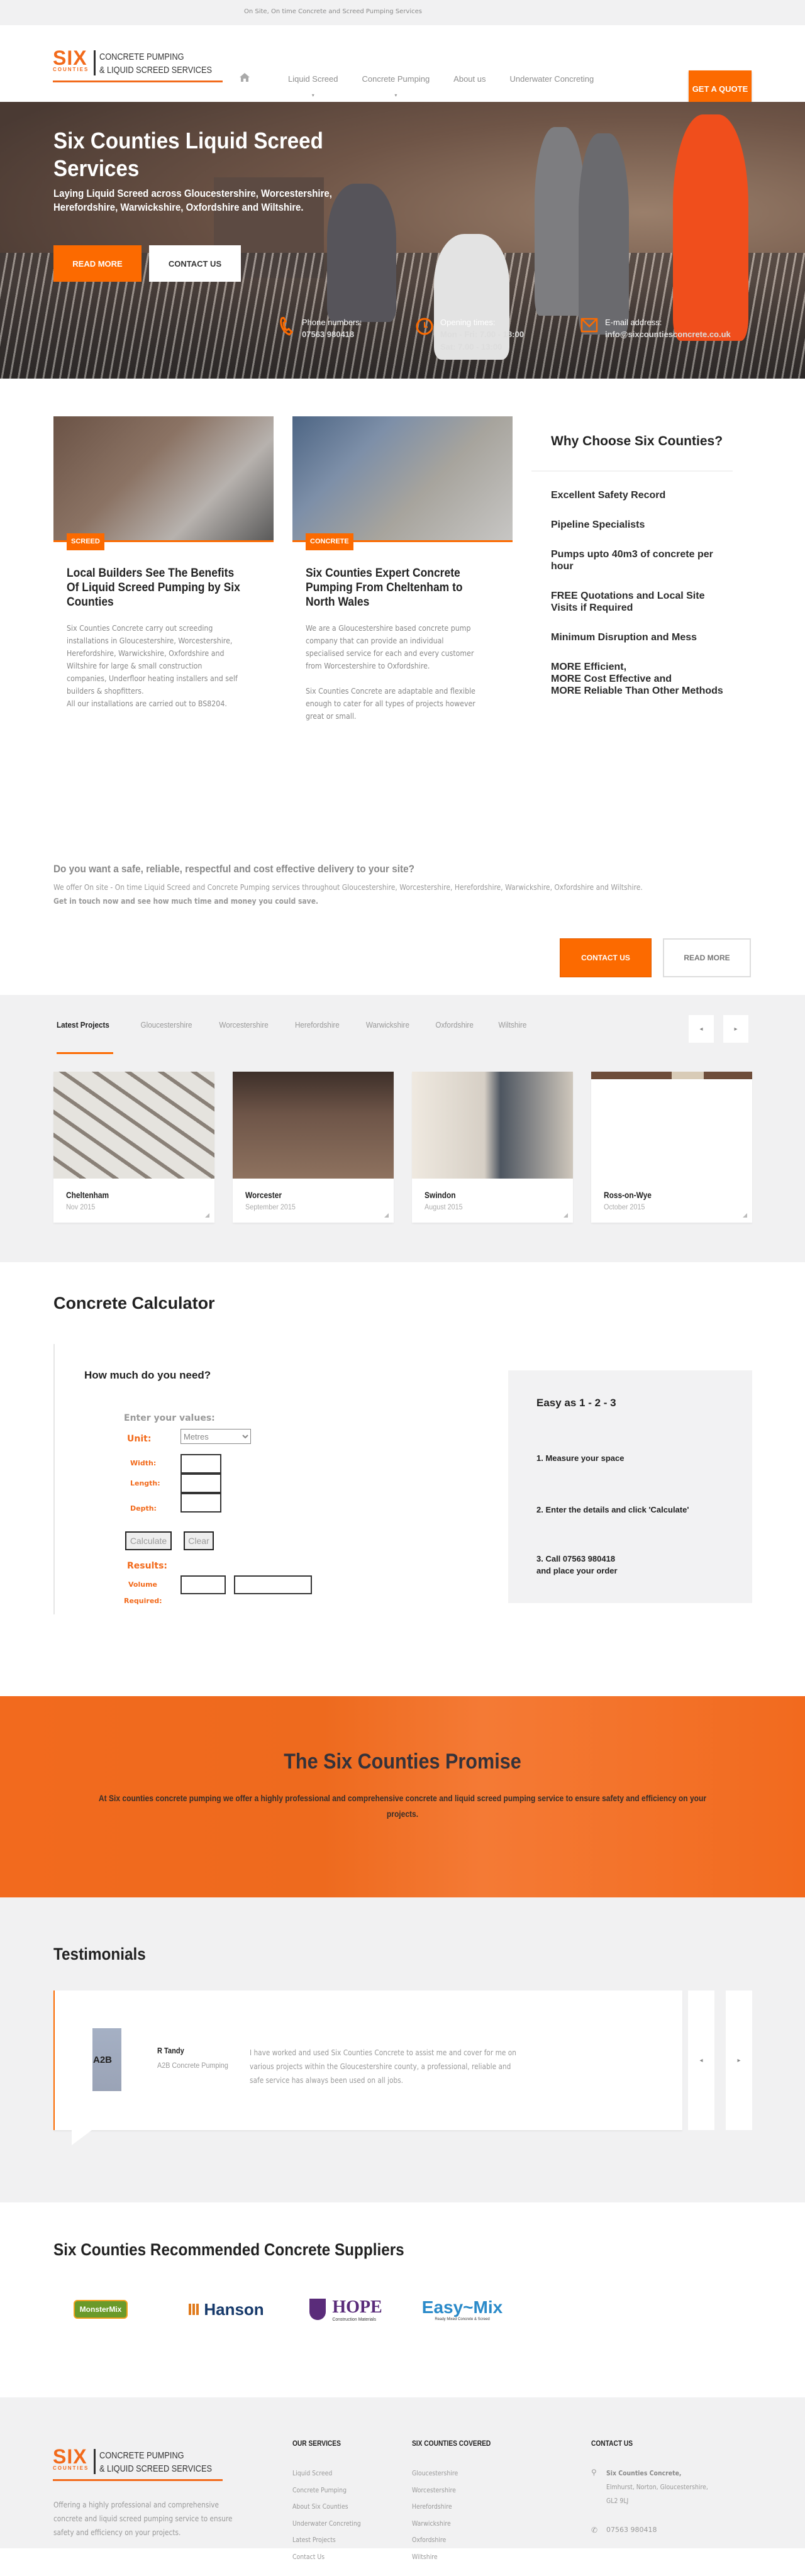  Describe the element at coordinates (451, 2540) in the screenshot. I see `footer-link: Oxfordshire` at that location.